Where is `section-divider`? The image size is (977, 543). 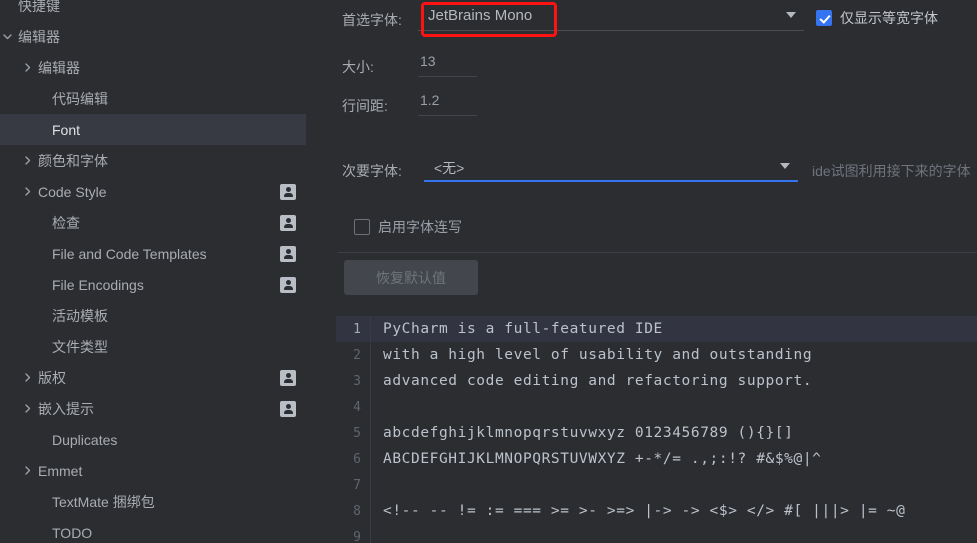 section-divider is located at coordinates (657, 252).